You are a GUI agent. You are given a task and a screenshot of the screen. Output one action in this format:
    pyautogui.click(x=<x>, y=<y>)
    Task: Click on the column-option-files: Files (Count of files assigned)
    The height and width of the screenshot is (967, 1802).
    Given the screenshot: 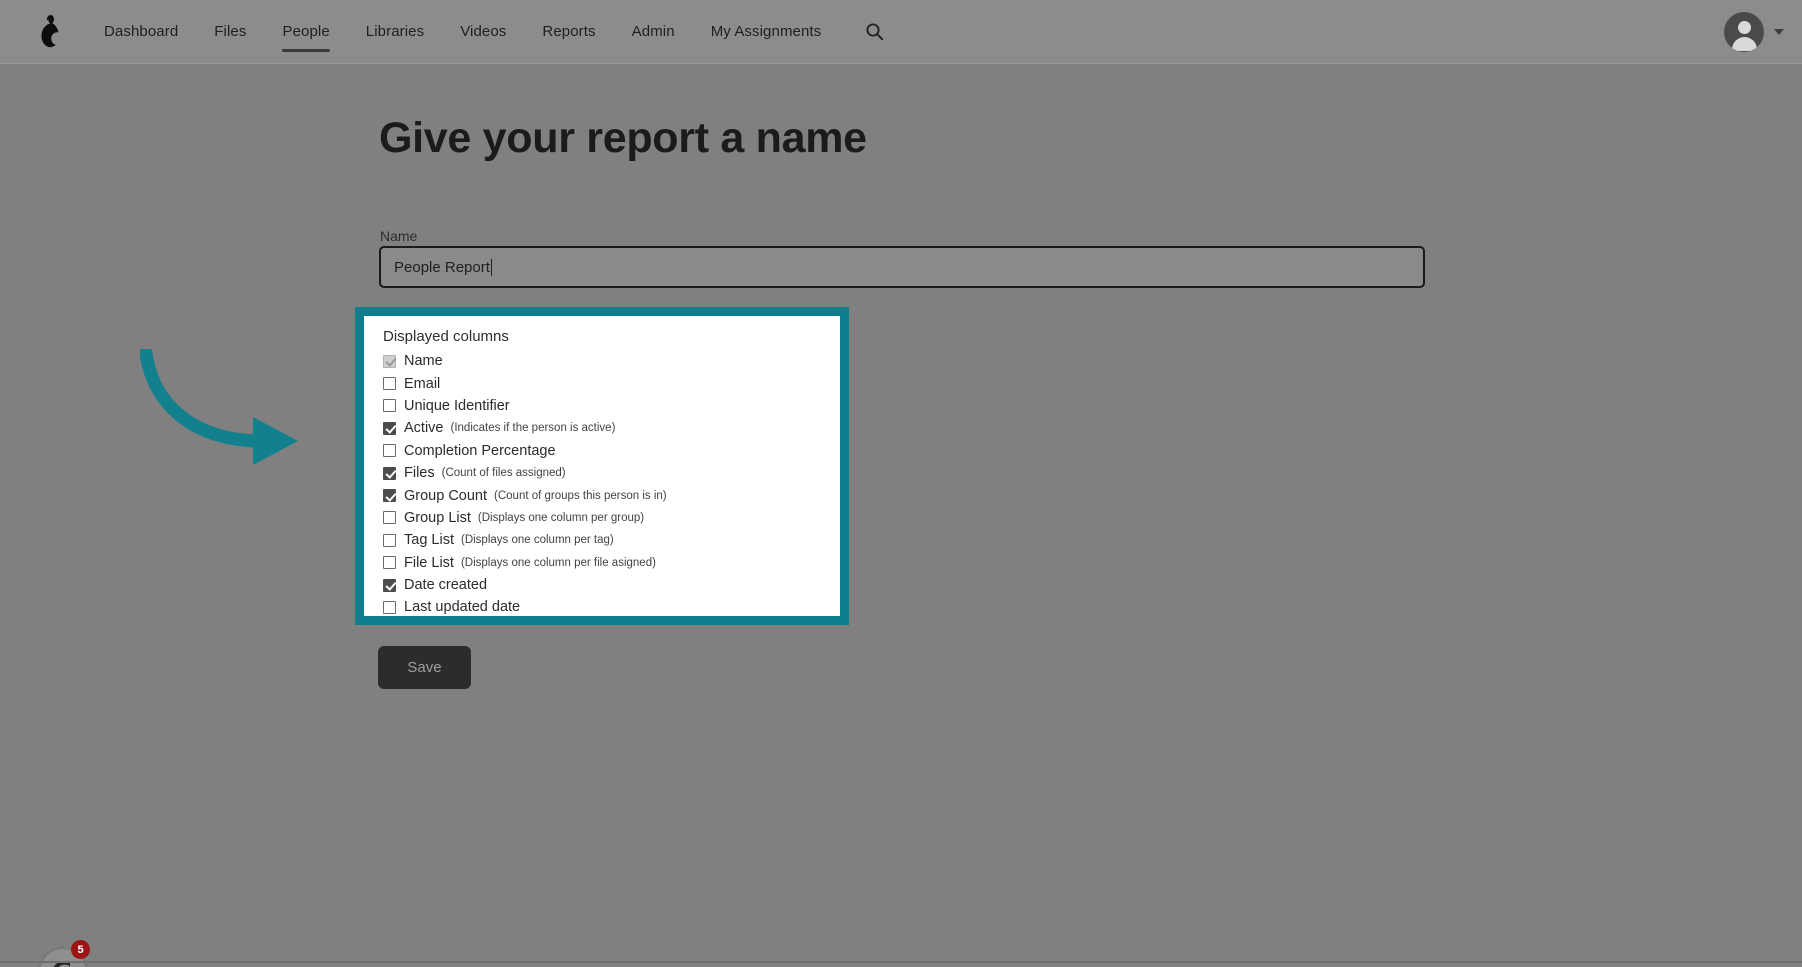 What is the action you would take?
    pyautogui.click(x=602, y=473)
    